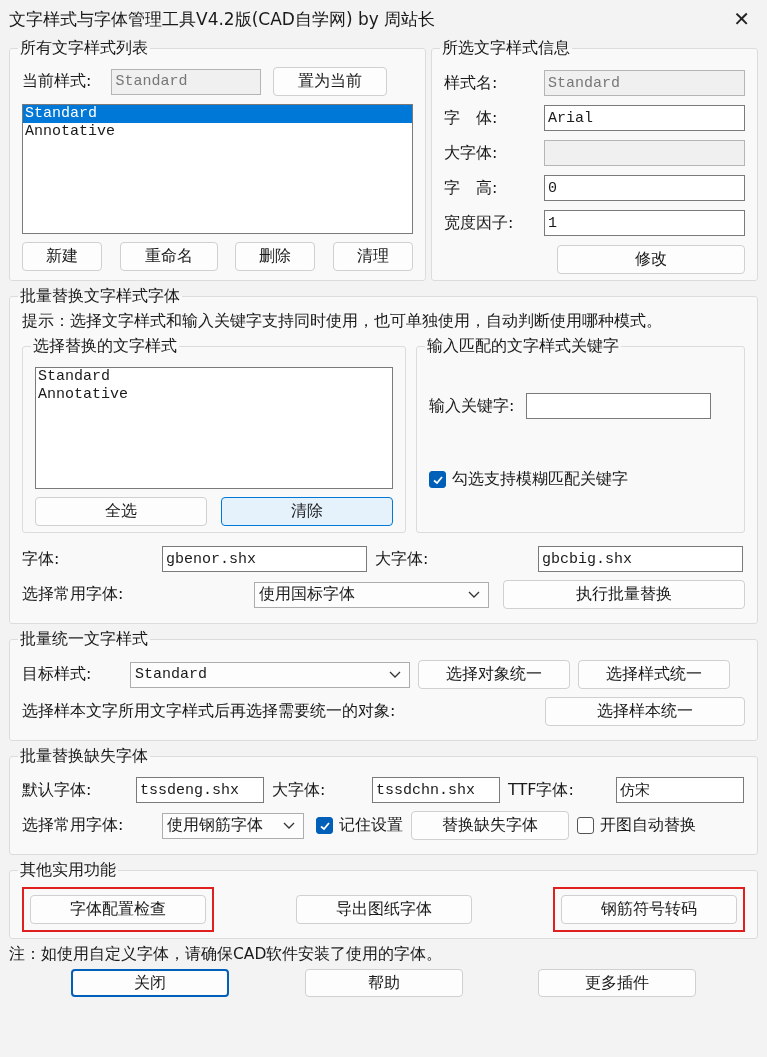 The width and height of the screenshot is (767, 1057). Describe the element at coordinates (330, 81) in the screenshot. I see `set-current-button: 置为当前` at that location.